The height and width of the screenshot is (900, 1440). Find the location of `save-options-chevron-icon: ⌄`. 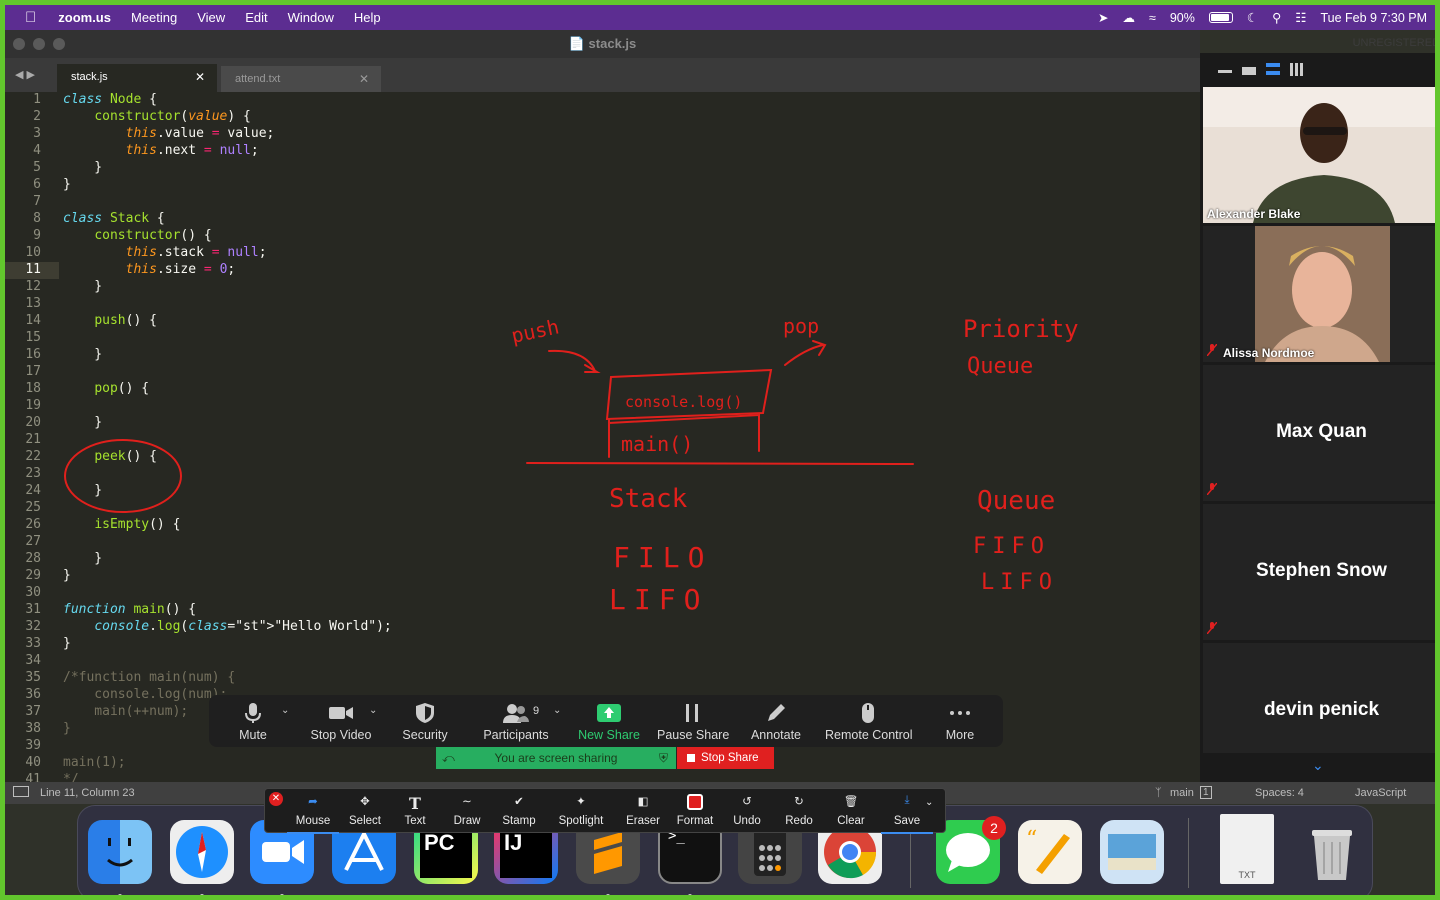

save-options-chevron-icon: ⌄ is located at coordinates (929, 802).